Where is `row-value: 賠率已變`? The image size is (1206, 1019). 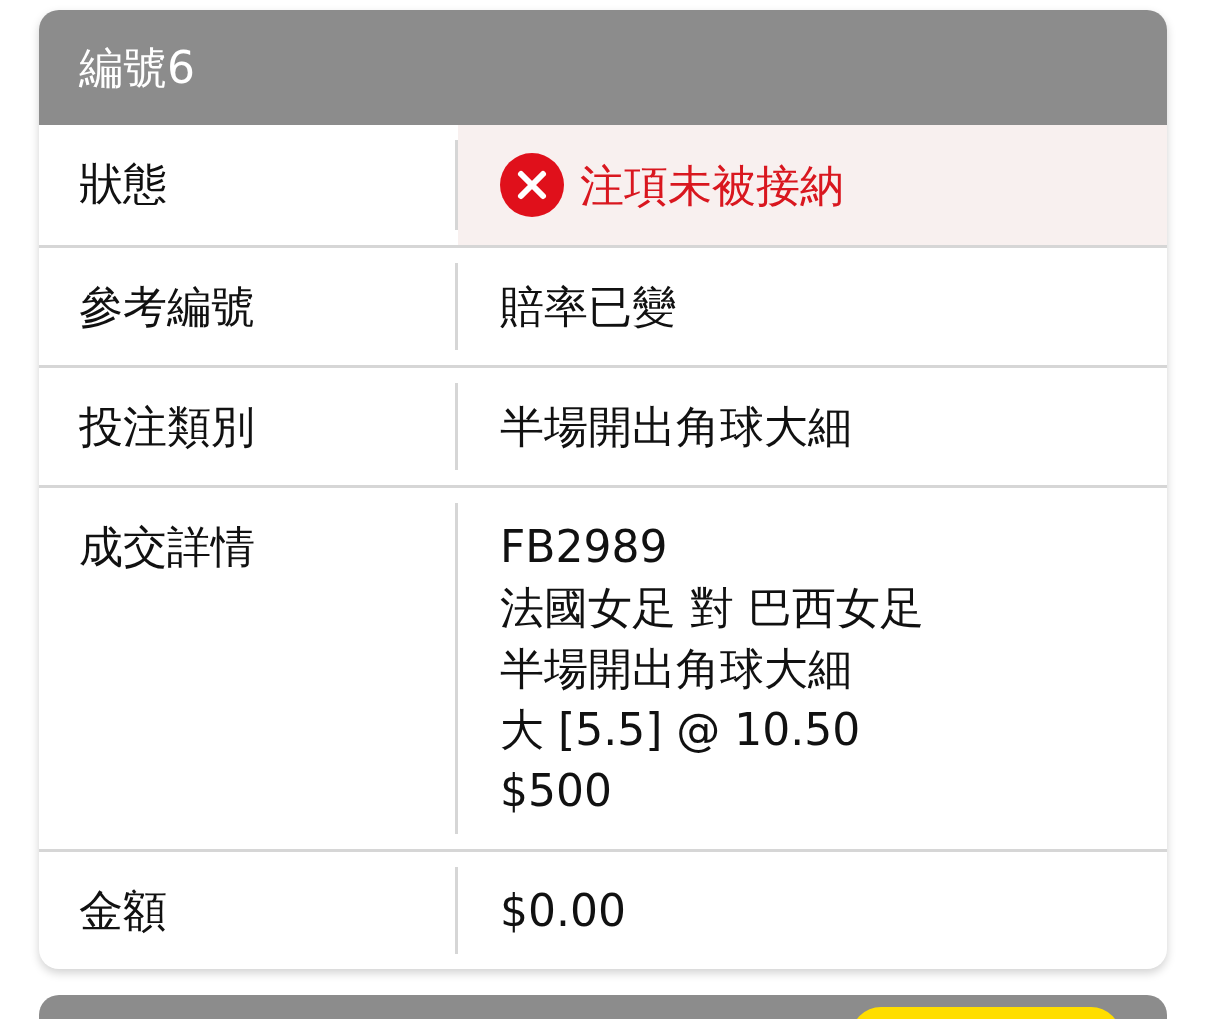 row-value: 賠率已變 is located at coordinates (588, 307).